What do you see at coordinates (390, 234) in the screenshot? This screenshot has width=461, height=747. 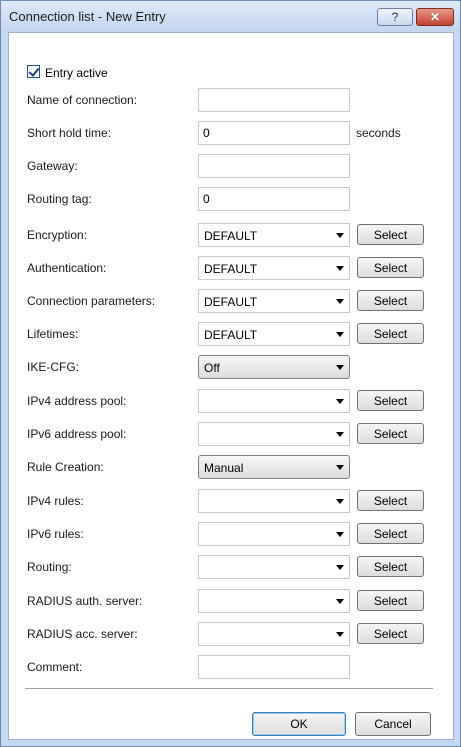 I see `encryption-select-button: Select` at bounding box center [390, 234].